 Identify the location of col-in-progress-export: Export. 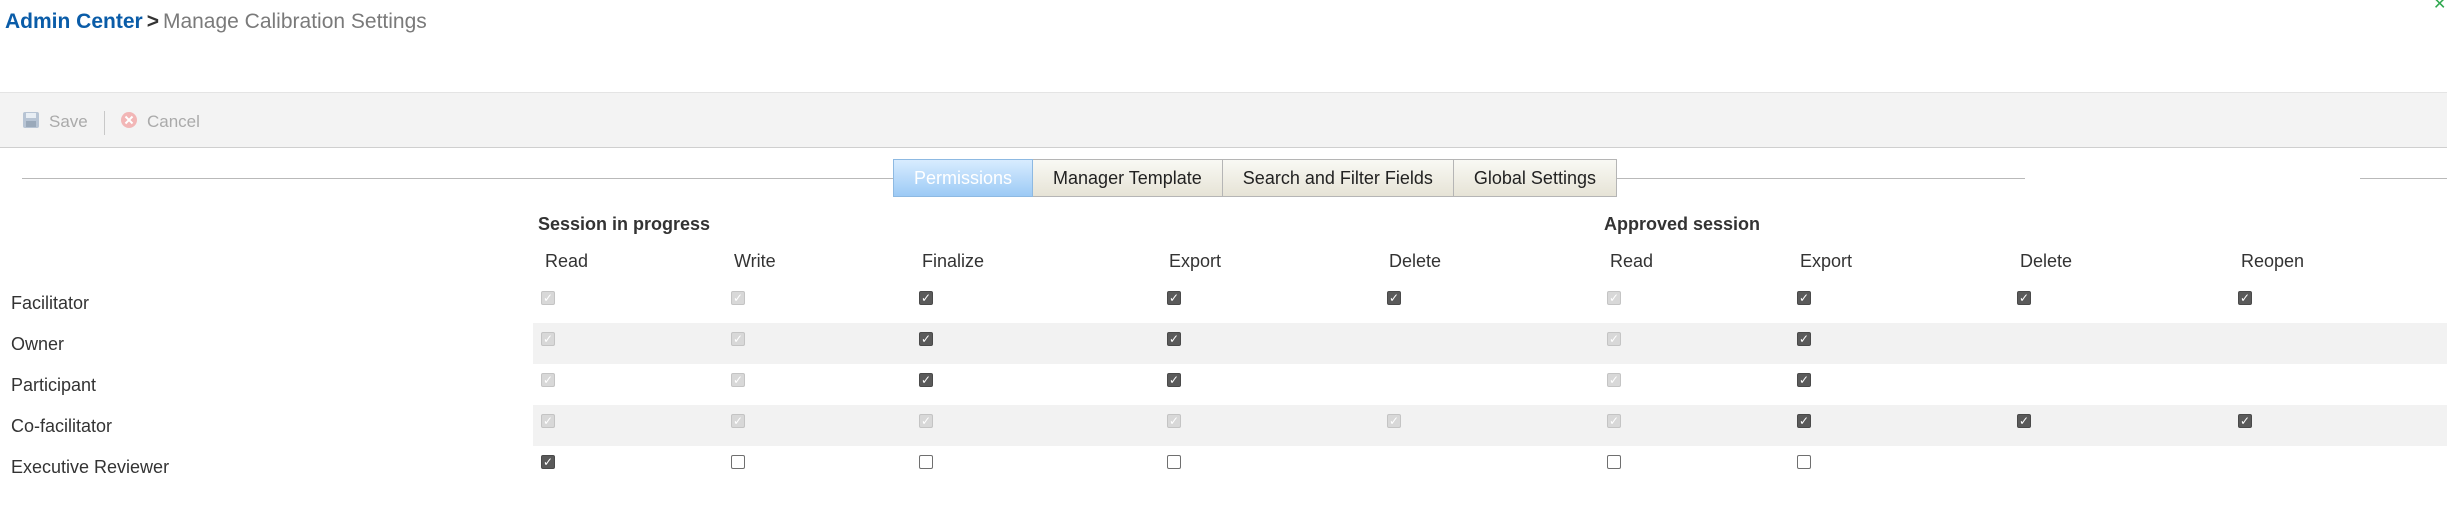
(1195, 261).